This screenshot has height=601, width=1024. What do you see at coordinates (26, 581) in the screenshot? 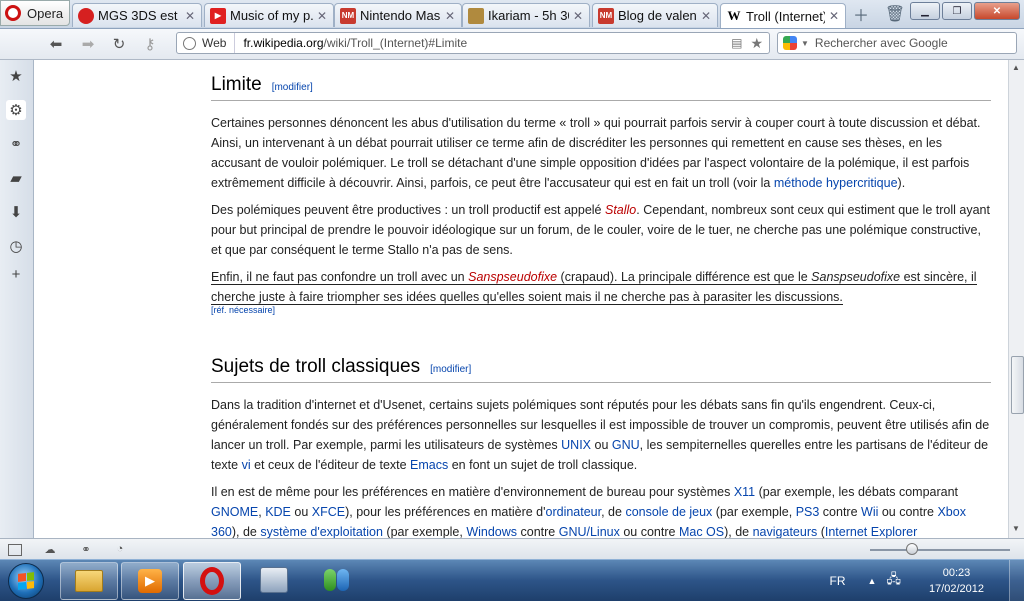
I see `start-button` at bounding box center [26, 581].